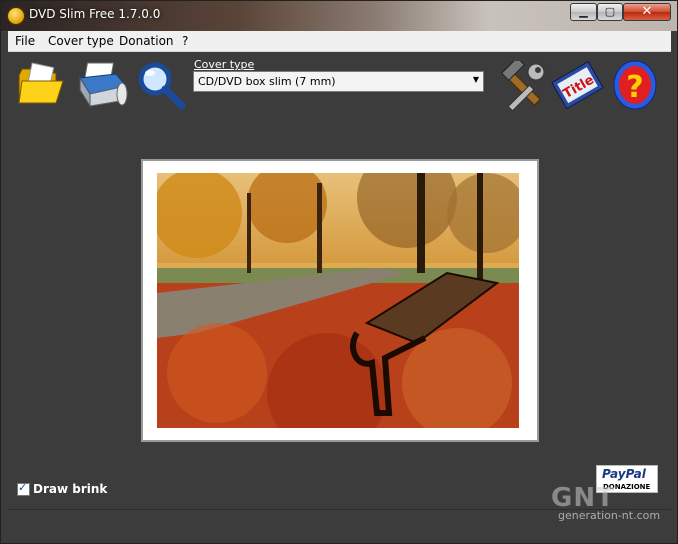 The width and height of the screenshot is (678, 544). I want to click on cover-type-value: CD/DVD box slim (7 mm), so click(267, 81).